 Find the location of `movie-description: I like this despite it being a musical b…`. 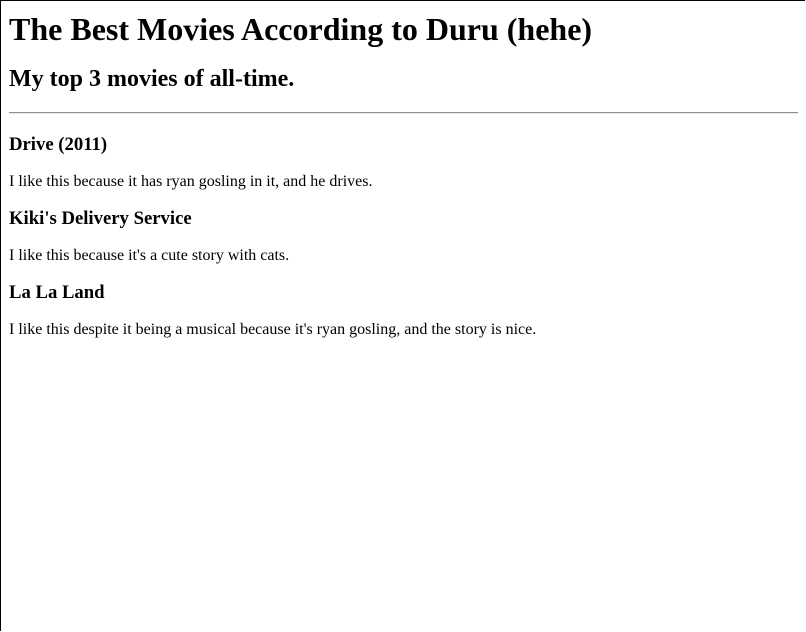

movie-description: I like this despite it being a musical b… is located at coordinates (273, 329).